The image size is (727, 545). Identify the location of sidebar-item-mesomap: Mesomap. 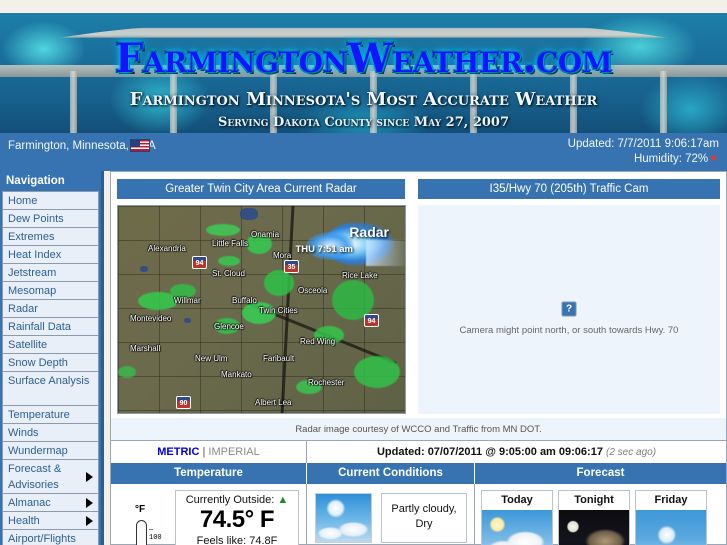
(50, 290).